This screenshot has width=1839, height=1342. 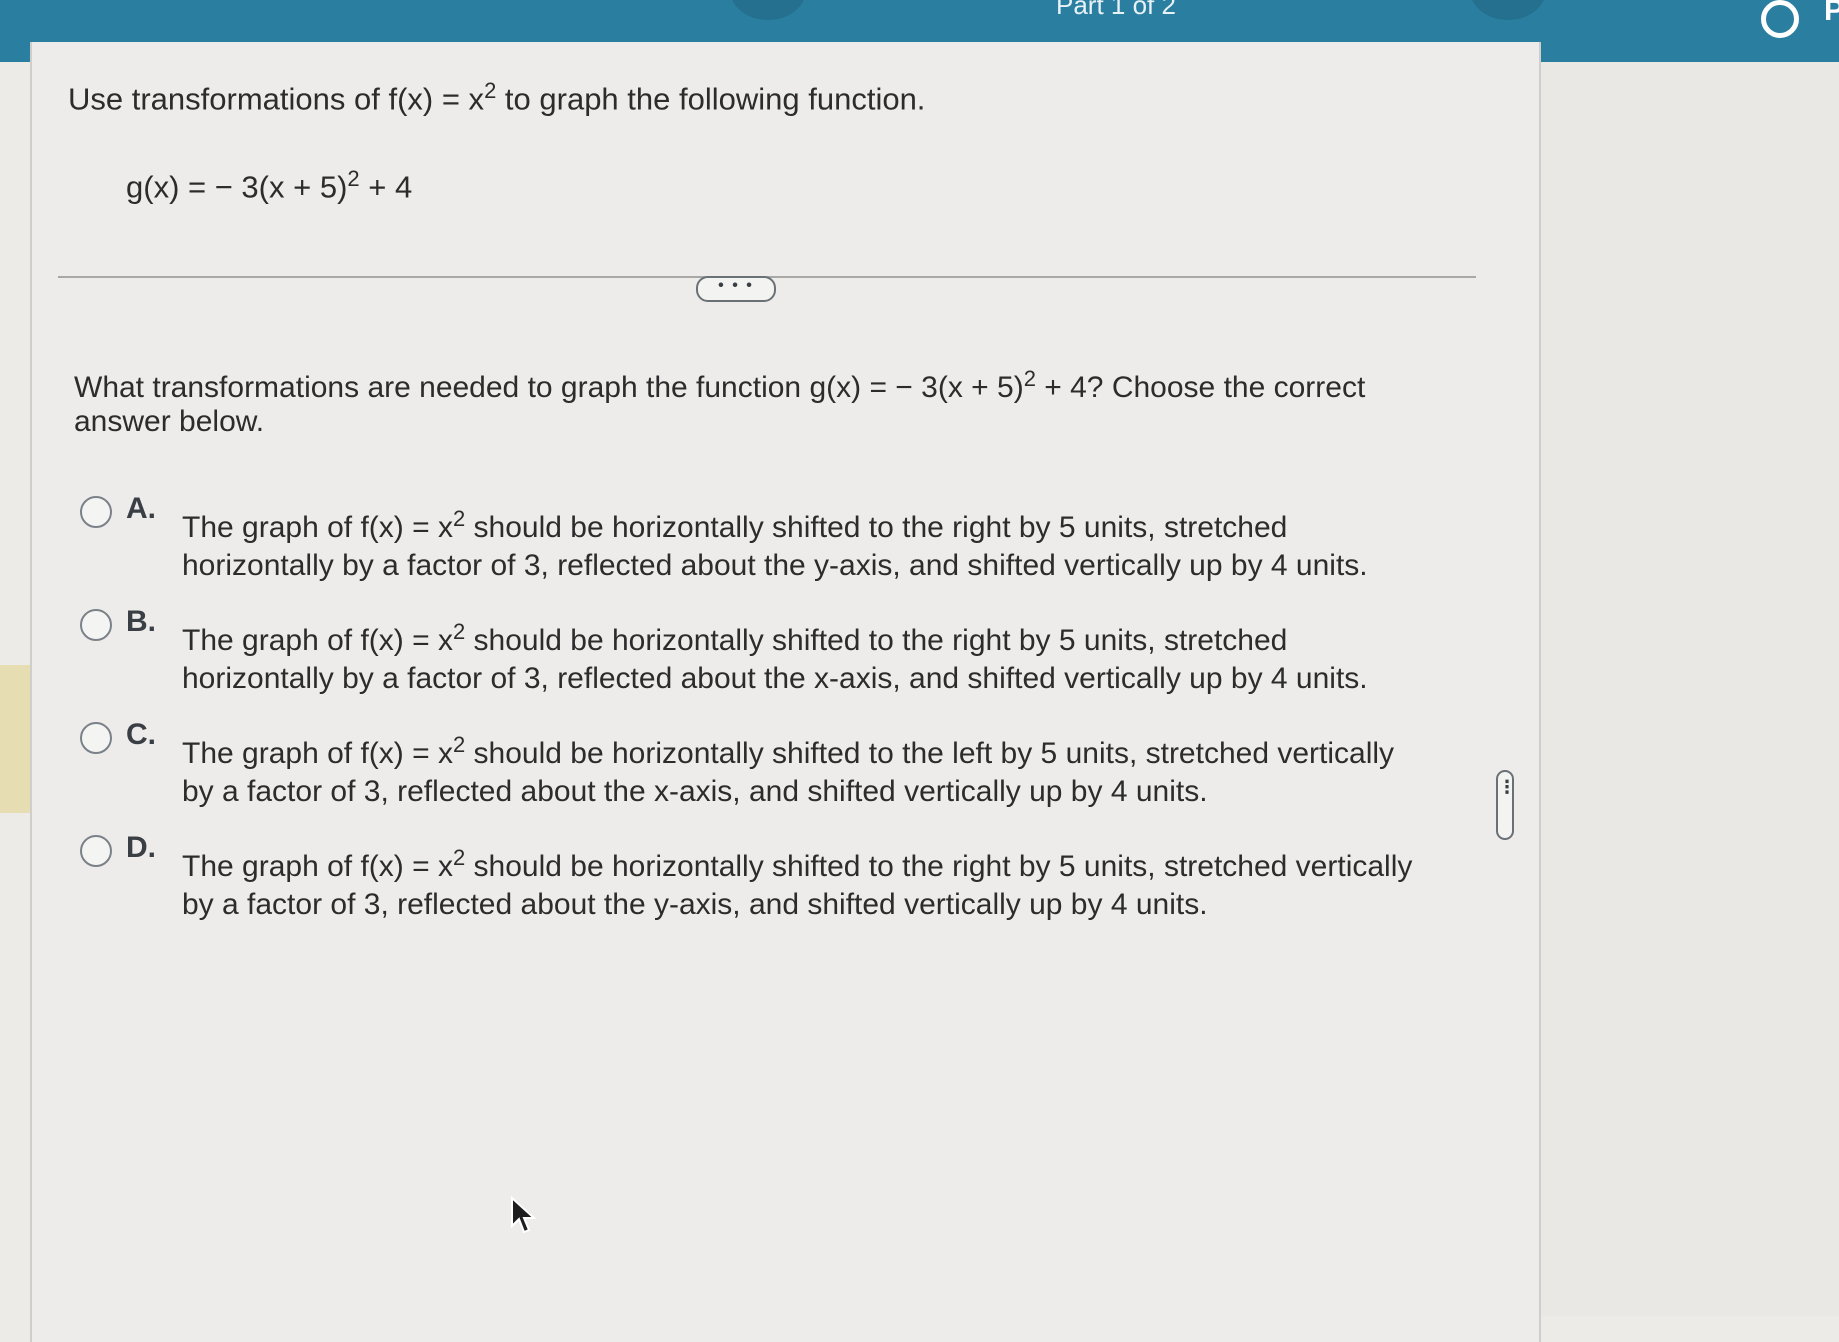 What do you see at coordinates (1831, 13) in the screenshot?
I see `edge-label: P` at bounding box center [1831, 13].